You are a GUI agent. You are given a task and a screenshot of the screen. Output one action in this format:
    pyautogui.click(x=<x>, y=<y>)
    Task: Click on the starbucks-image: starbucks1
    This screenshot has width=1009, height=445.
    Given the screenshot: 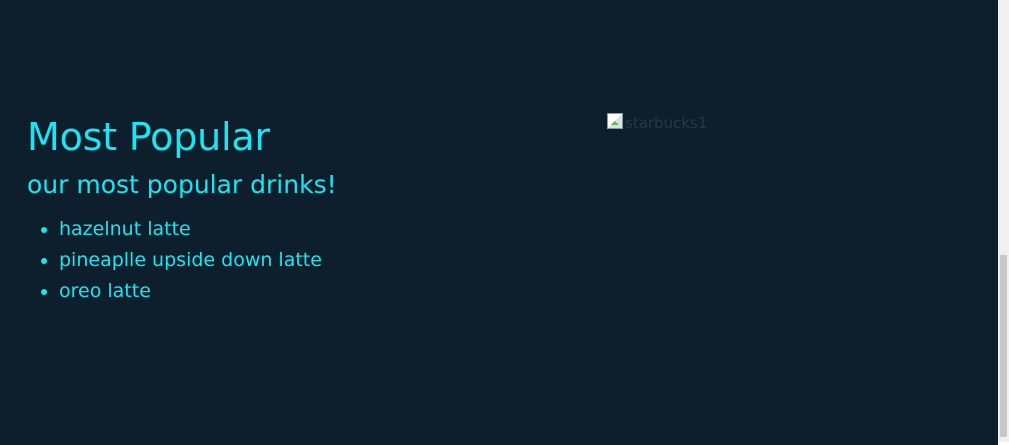 What is the action you would take?
    pyautogui.click(x=662, y=124)
    